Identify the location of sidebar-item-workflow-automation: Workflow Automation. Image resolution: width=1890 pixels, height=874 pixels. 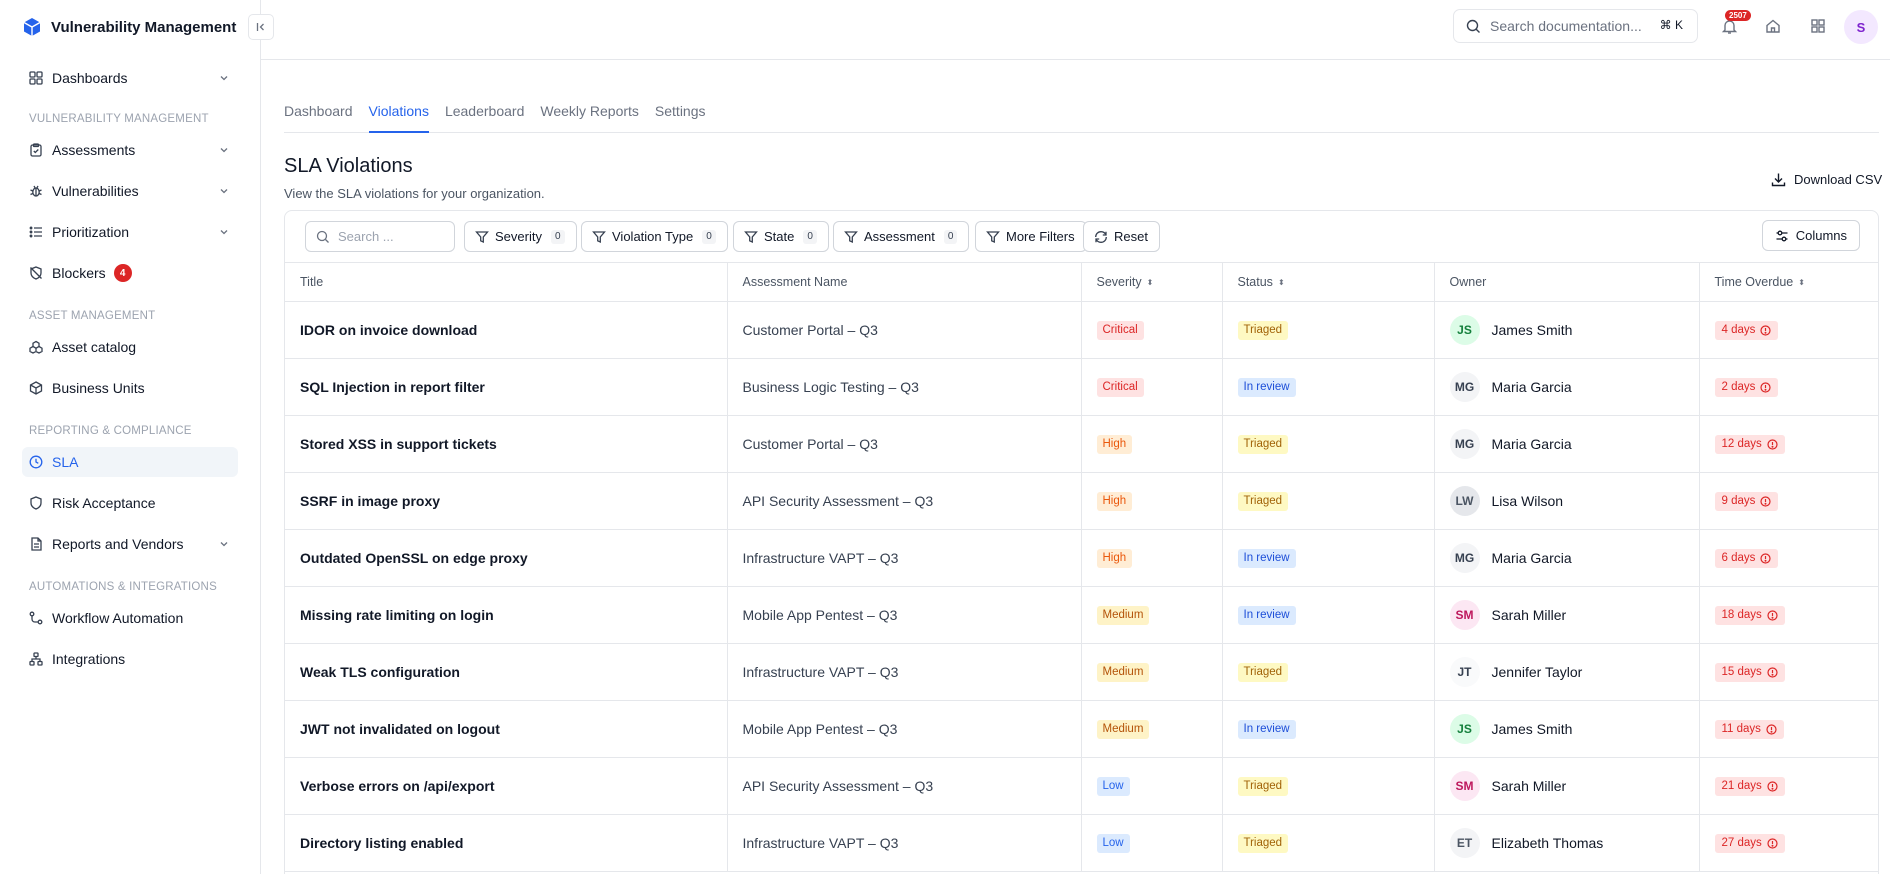
(130, 618).